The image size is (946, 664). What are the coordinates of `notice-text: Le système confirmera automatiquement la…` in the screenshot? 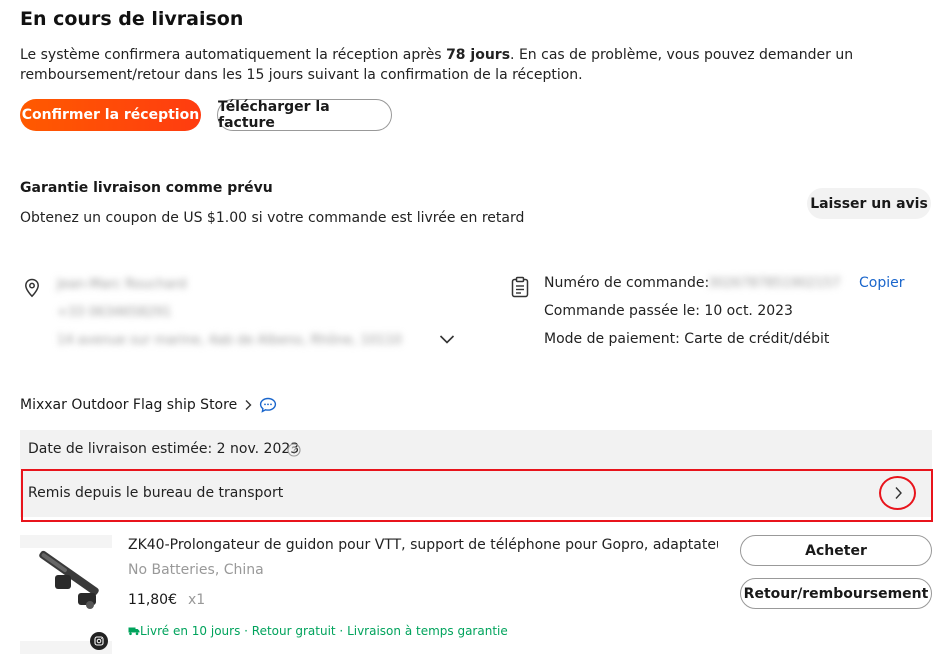 It's located at (233, 55).